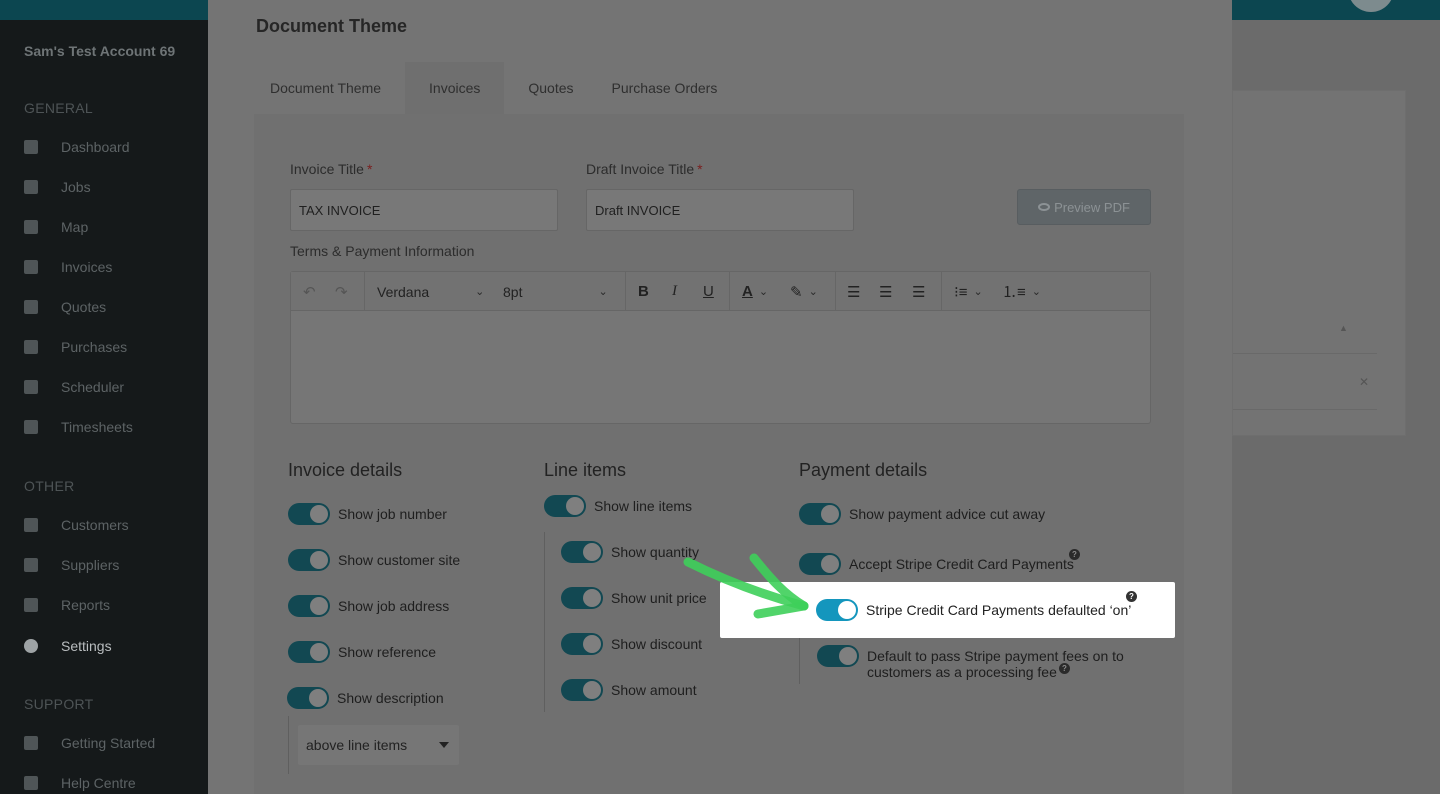 Image resolution: width=1440 pixels, height=794 pixels. Describe the element at coordinates (31, 605) in the screenshot. I see `pie-chart-icon` at that location.